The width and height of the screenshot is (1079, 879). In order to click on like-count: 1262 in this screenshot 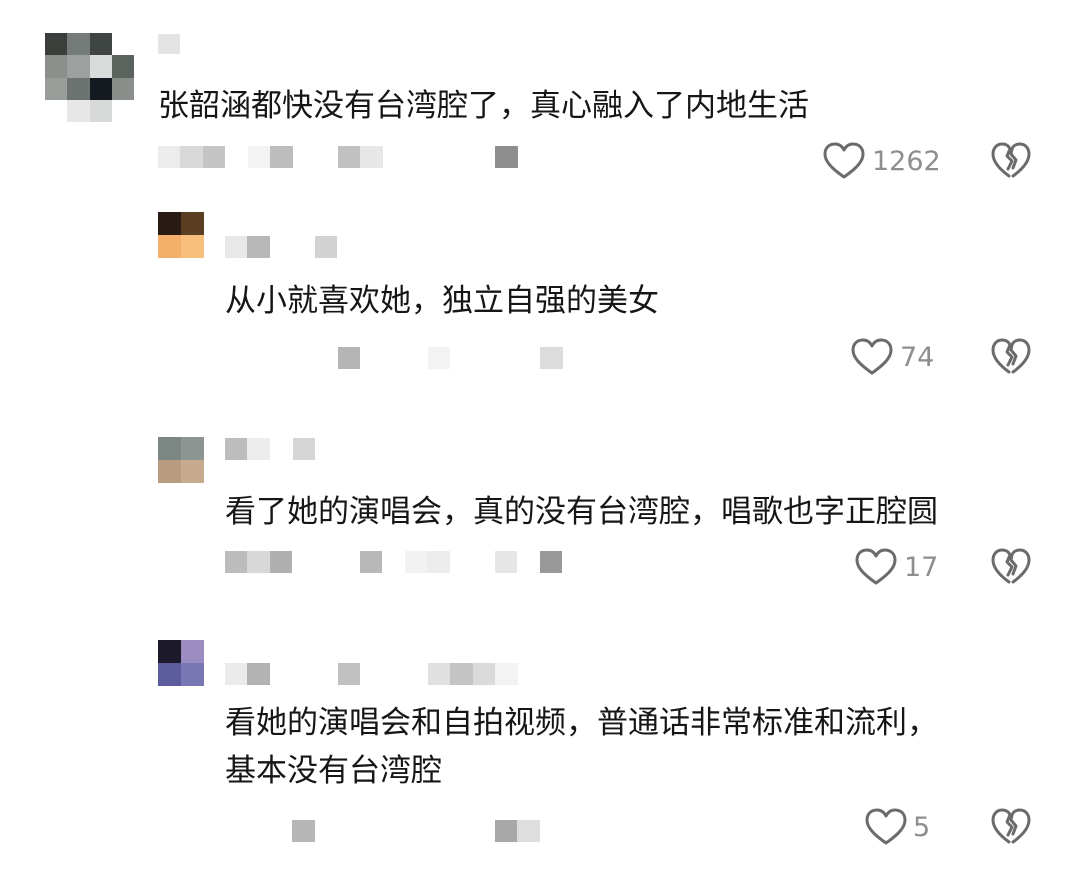, I will do `click(906, 161)`.